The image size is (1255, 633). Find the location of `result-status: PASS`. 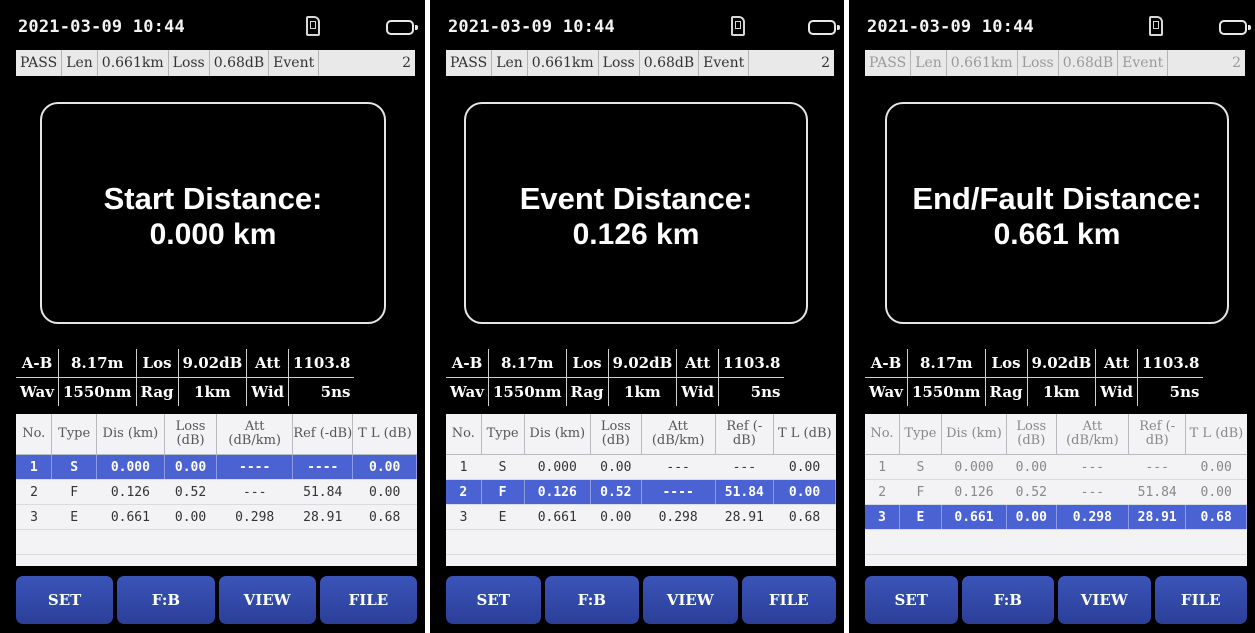

result-status: PASS is located at coordinates (39, 63).